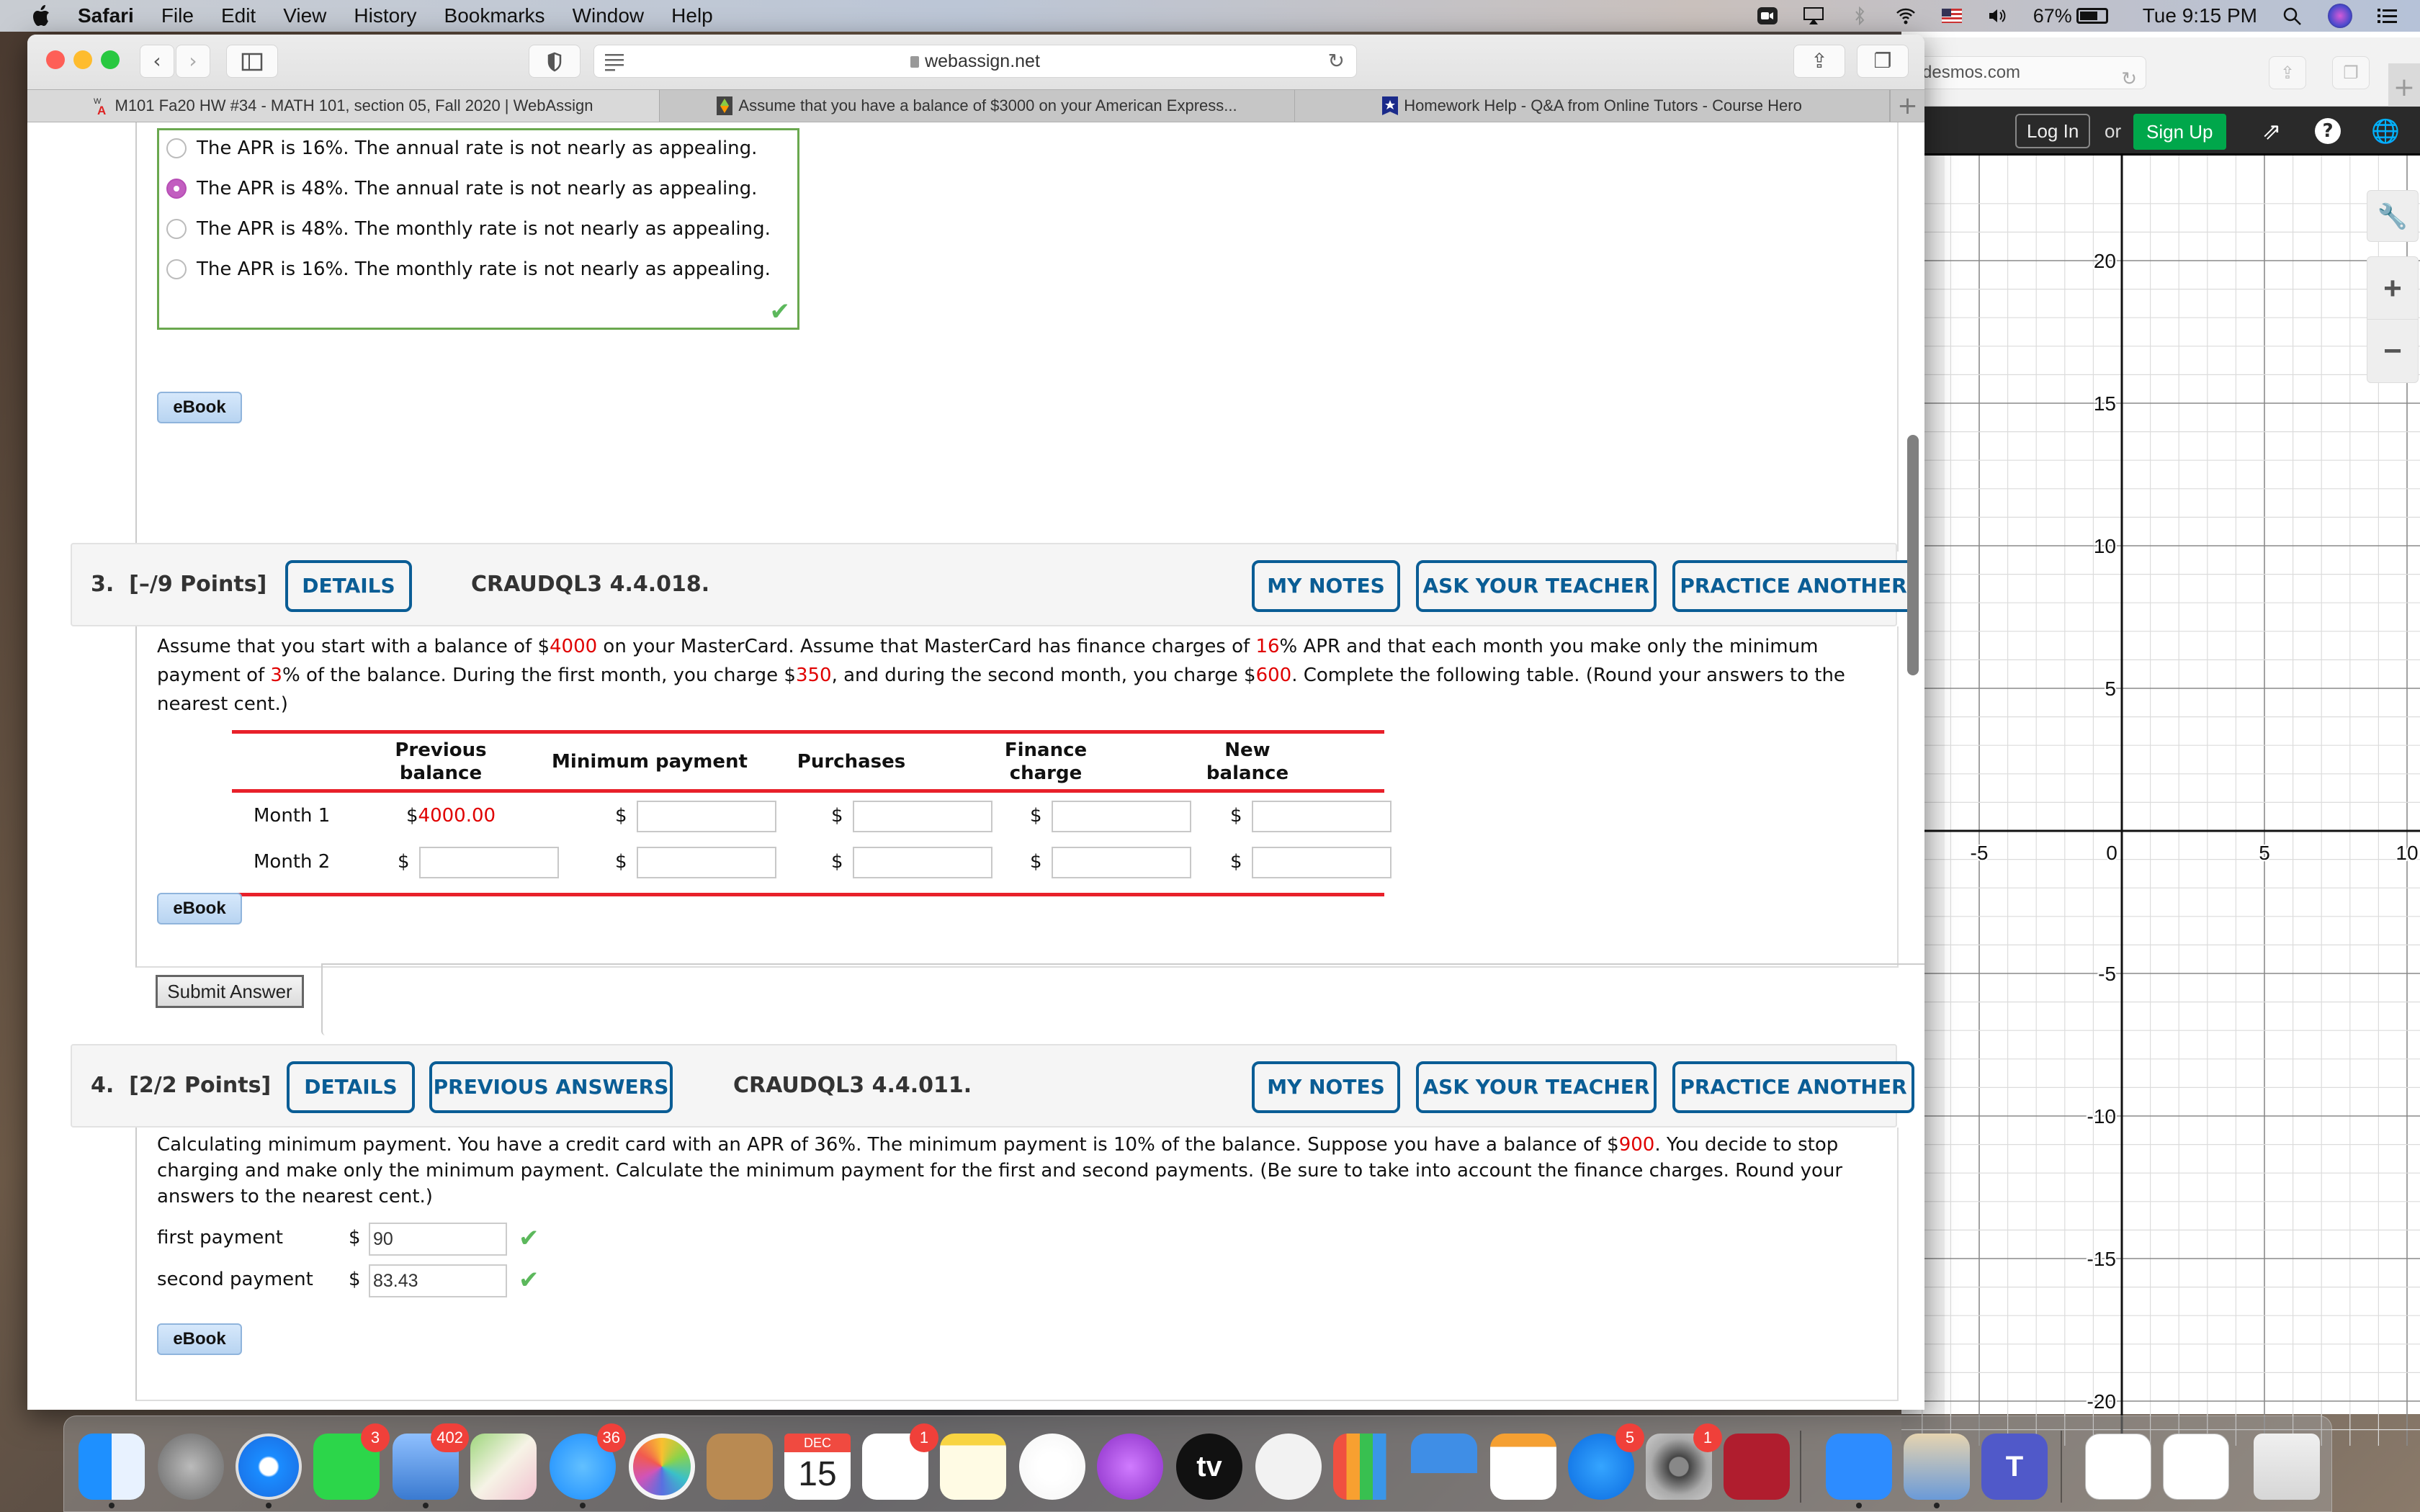 This screenshot has height=1512, width=2420. I want to click on dock-app-system-preferences: 1, so click(1684, 1461).